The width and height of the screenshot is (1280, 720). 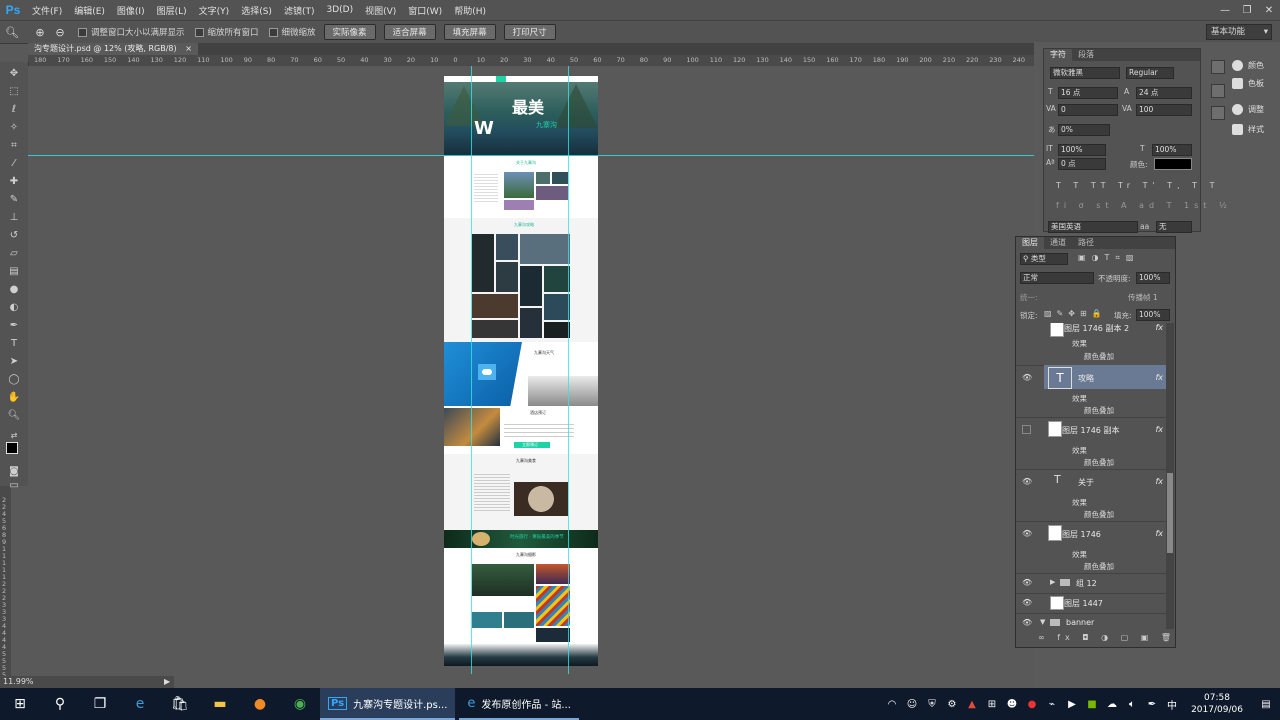 What do you see at coordinates (14, 325) in the screenshot?
I see `pen-tool-icon: ✒` at bounding box center [14, 325].